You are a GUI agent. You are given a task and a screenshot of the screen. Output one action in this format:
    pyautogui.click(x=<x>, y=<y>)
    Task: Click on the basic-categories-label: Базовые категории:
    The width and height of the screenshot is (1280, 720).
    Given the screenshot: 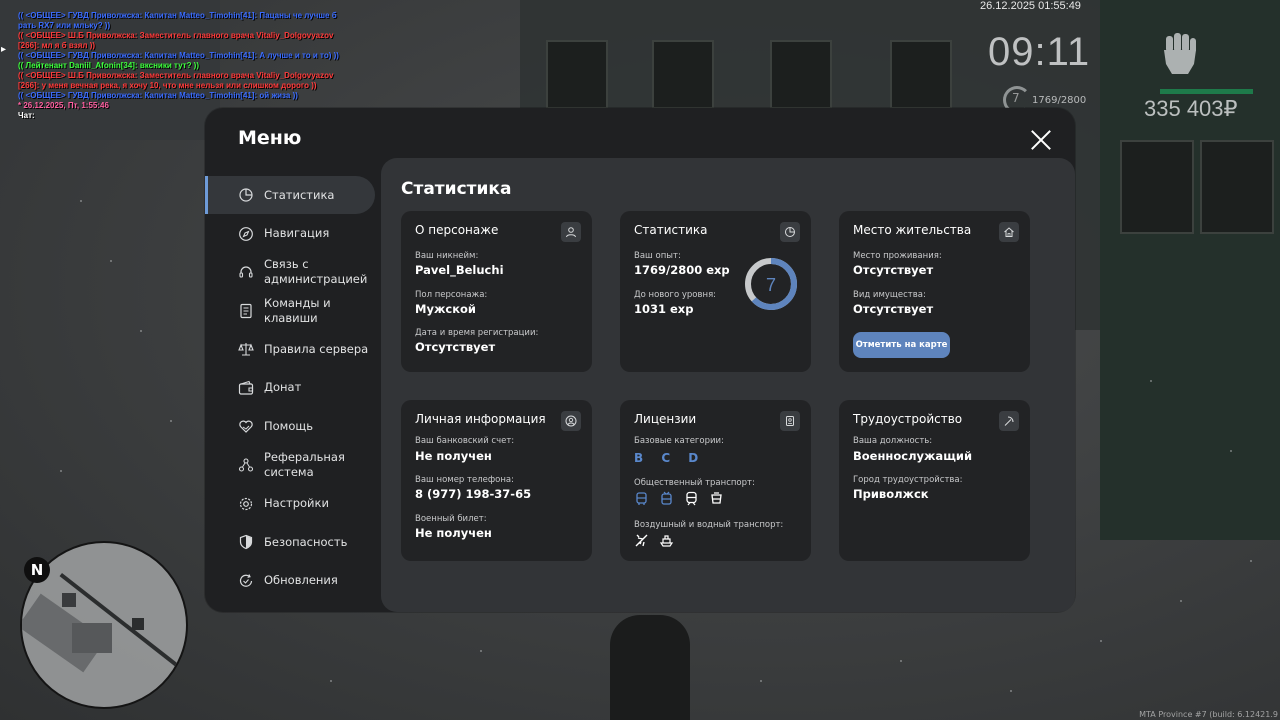 What is the action you would take?
    pyautogui.click(x=679, y=441)
    